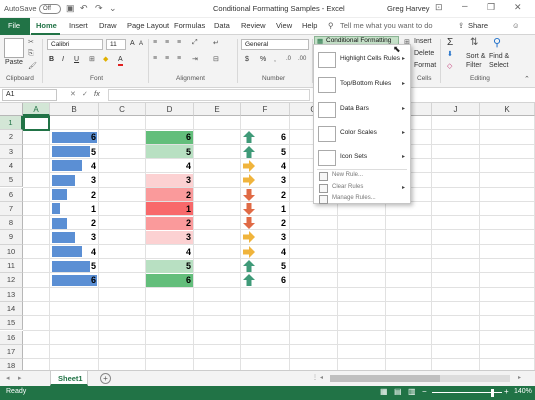  What do you see at coordinates (132, 43) in the screenshot?
I see `grow-font-icon: A` at bounding box center [132, 43].